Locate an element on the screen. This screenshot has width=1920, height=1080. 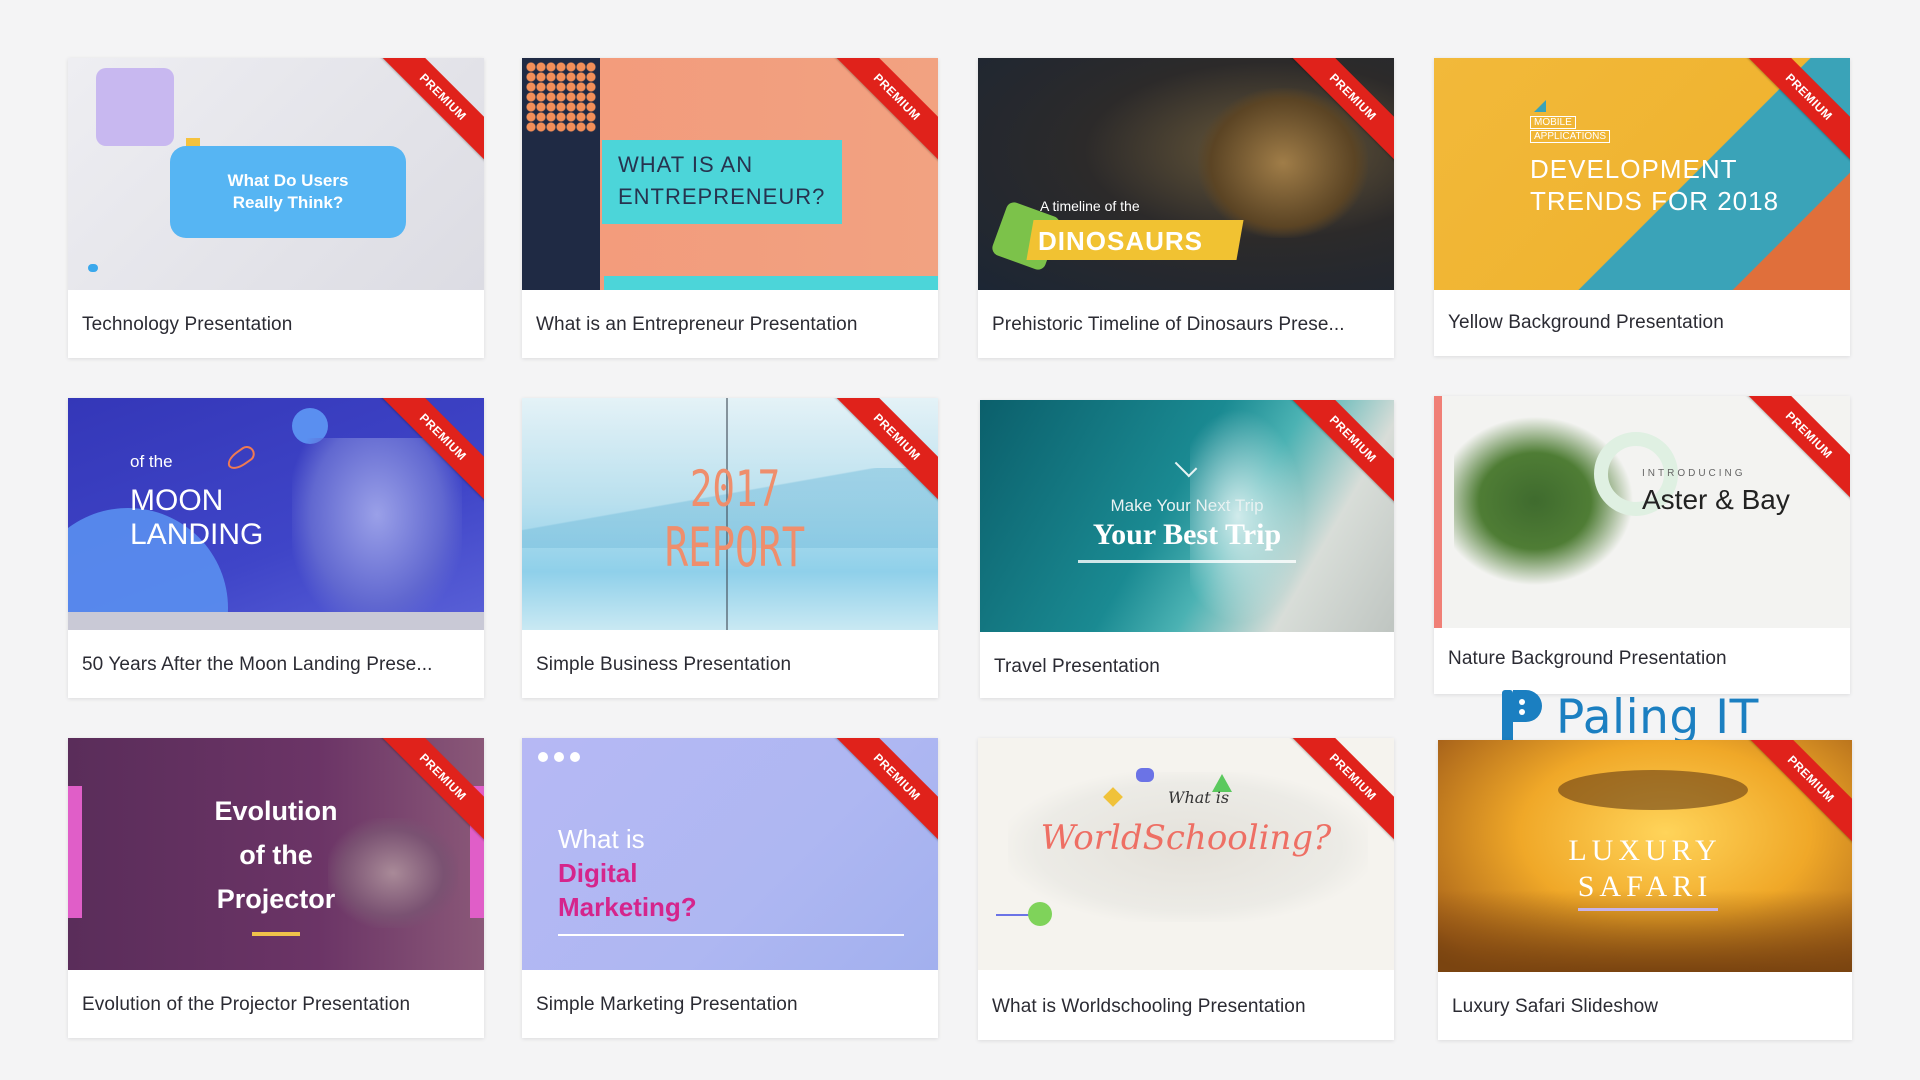
thumb-subheading: INTRODUCING is located at coordinates (1694, 473).